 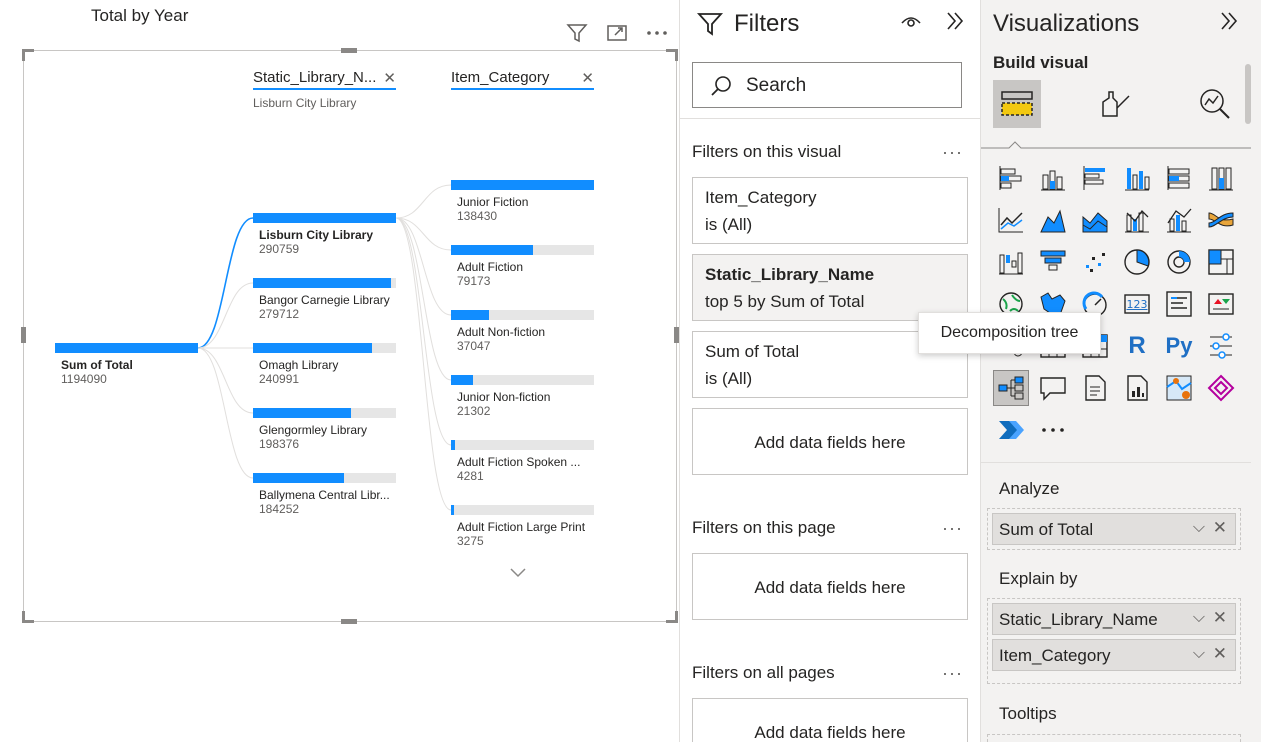 What do you see at coordinates (522, 79) in the screenshot?
I see `level-header-category: Item_Category ✕` at bounding box center [522, 79].